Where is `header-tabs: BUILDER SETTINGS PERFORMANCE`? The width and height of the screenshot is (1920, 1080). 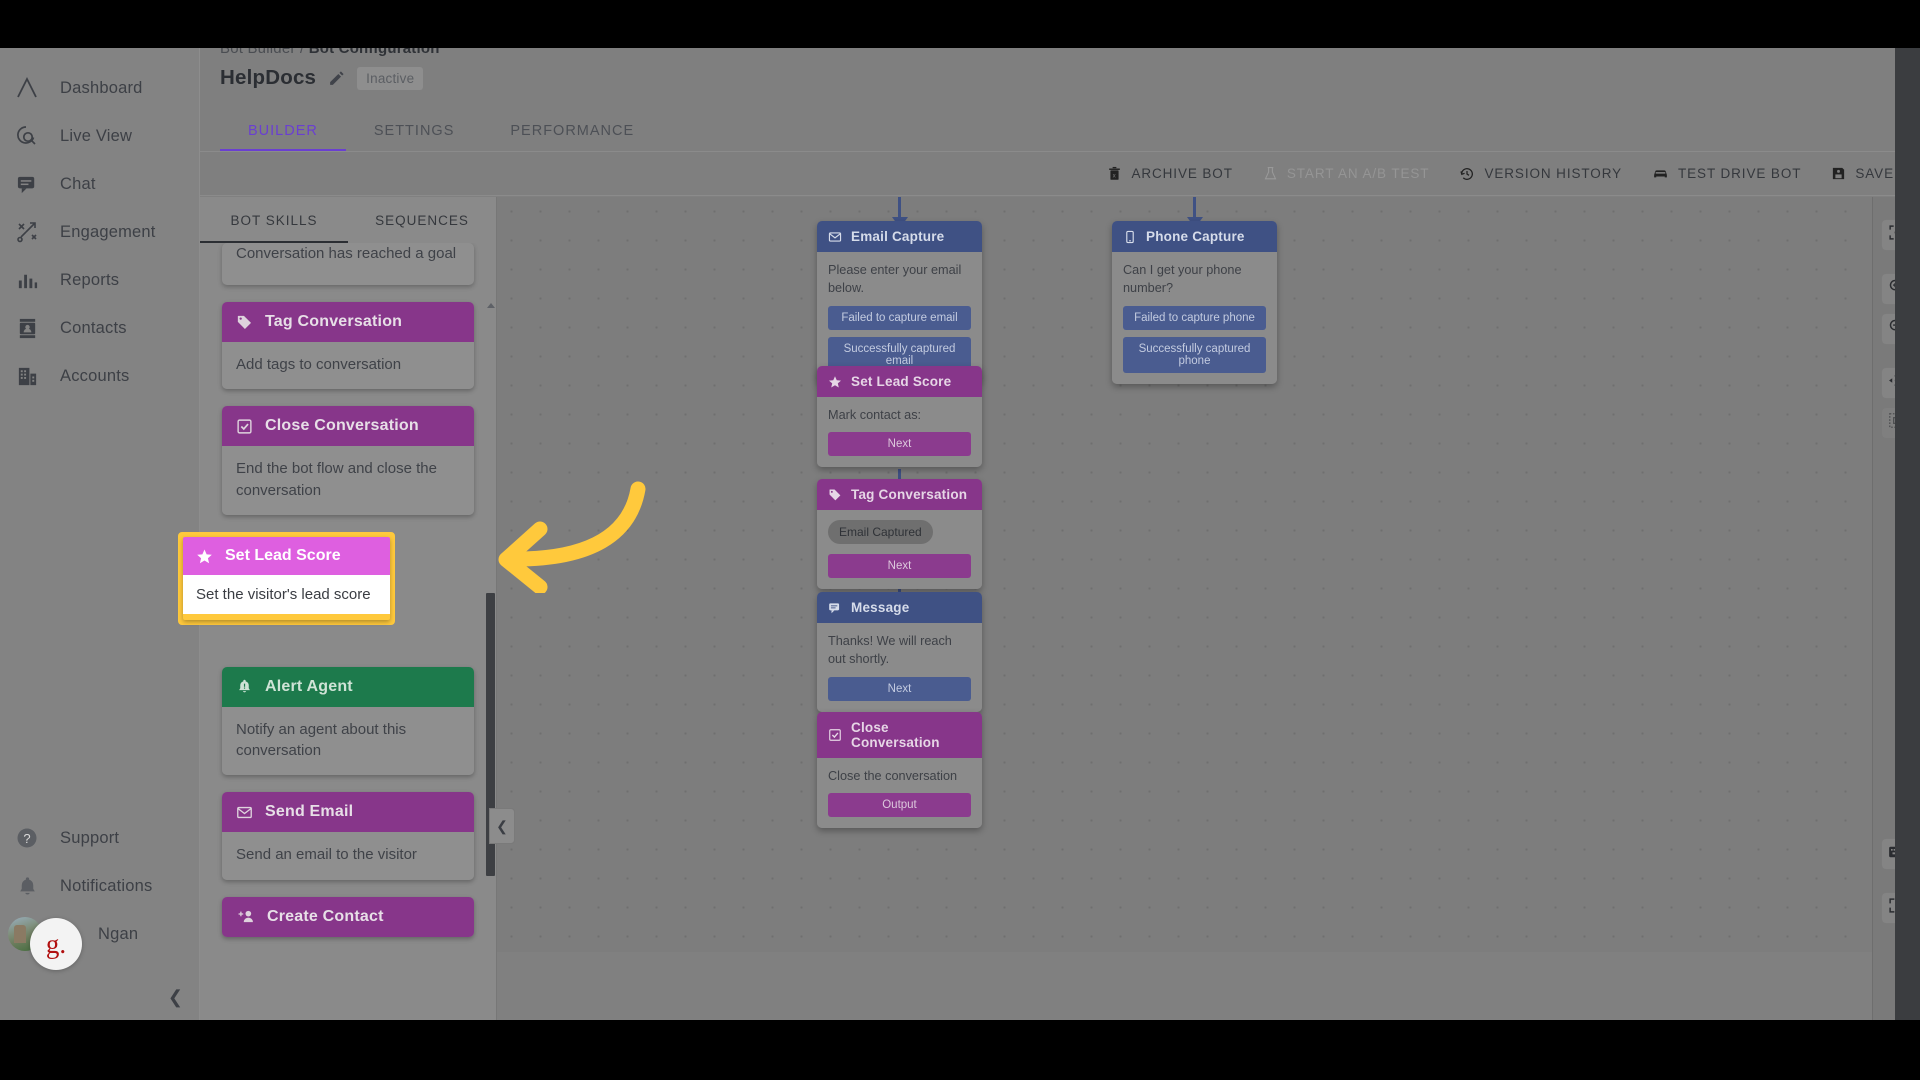
header-tabs: BUILDER SETTINGS PERFORMANCE is located at coordinates (441, 130).